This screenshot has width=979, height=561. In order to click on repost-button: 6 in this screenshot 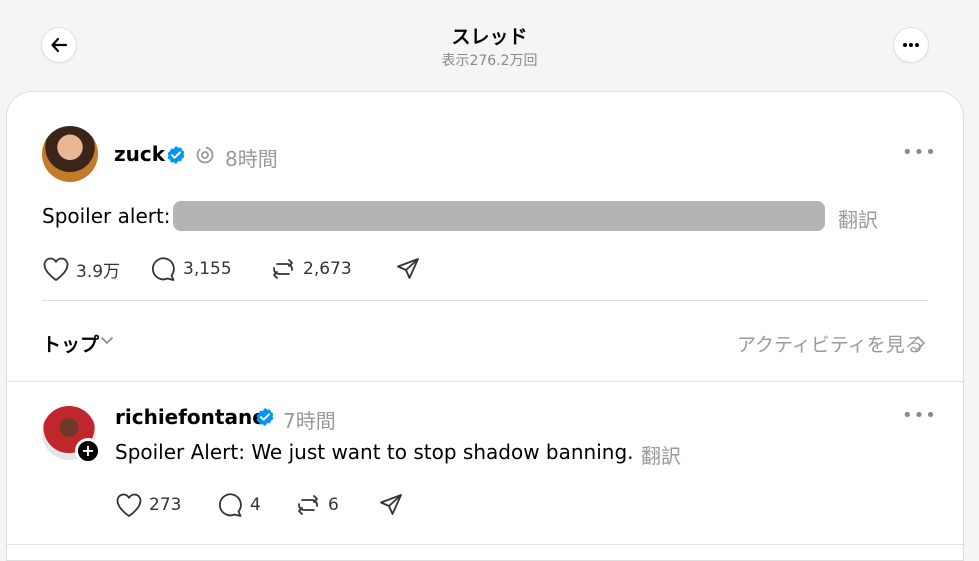, I will do `click(316, 505)`.